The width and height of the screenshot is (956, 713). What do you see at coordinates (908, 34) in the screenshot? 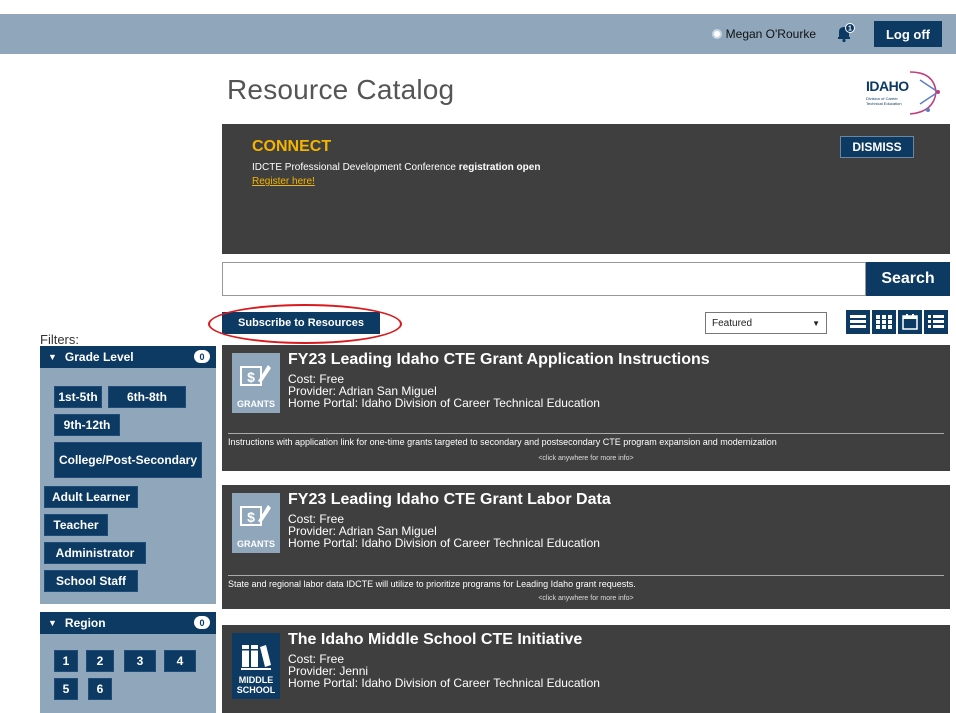
I see `logoff-button: Log off` at bounding box center [908, 34].